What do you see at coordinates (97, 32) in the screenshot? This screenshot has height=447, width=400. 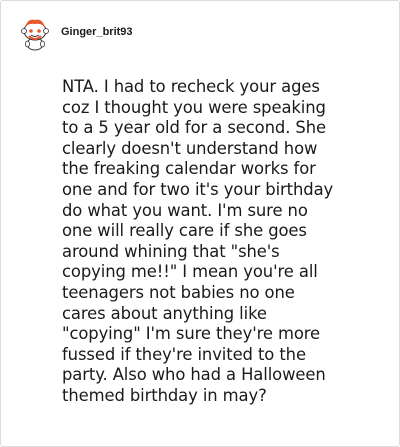 I see `comment-author: Ginger_brit93` at bounding box center [97, 32].